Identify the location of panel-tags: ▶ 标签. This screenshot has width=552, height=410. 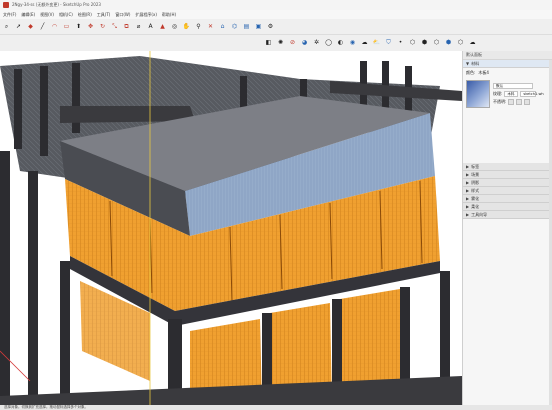
(506, 167).